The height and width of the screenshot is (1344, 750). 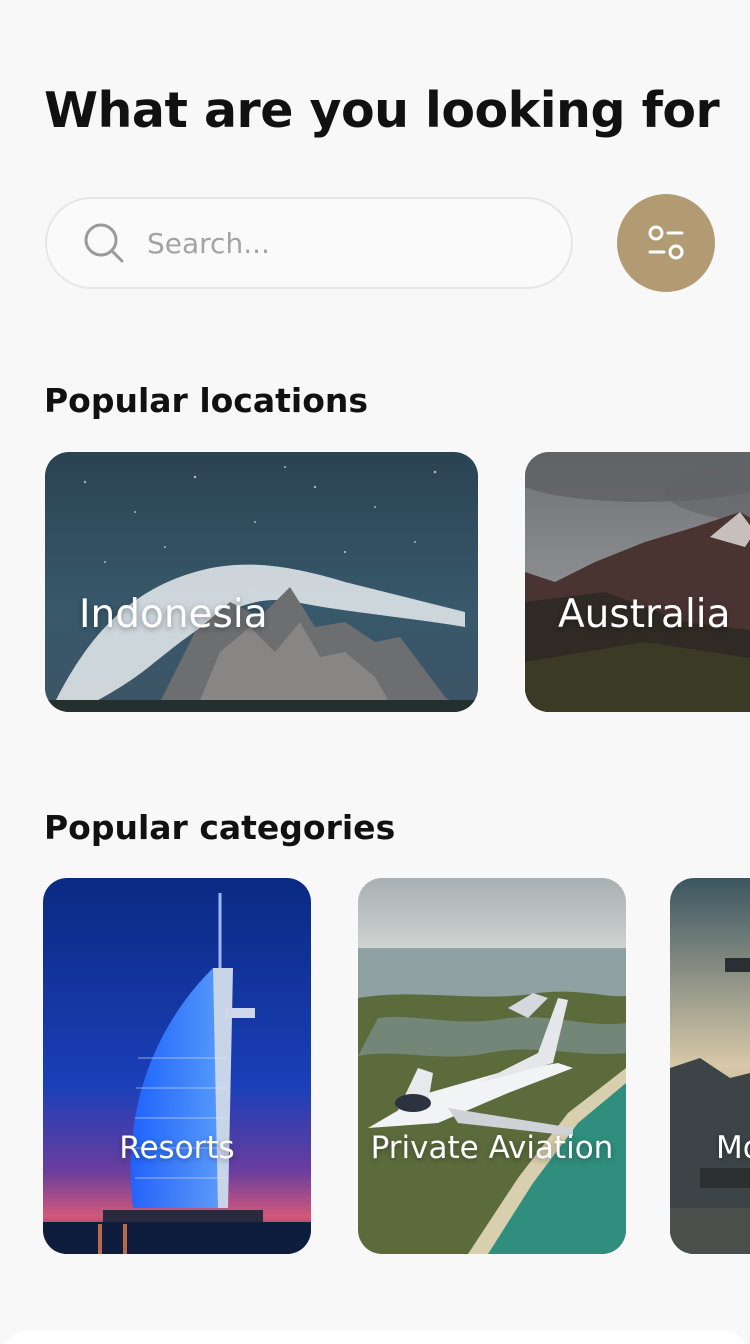 I want to click on category-card-mo: Mo, so click(x=710, y=1066).